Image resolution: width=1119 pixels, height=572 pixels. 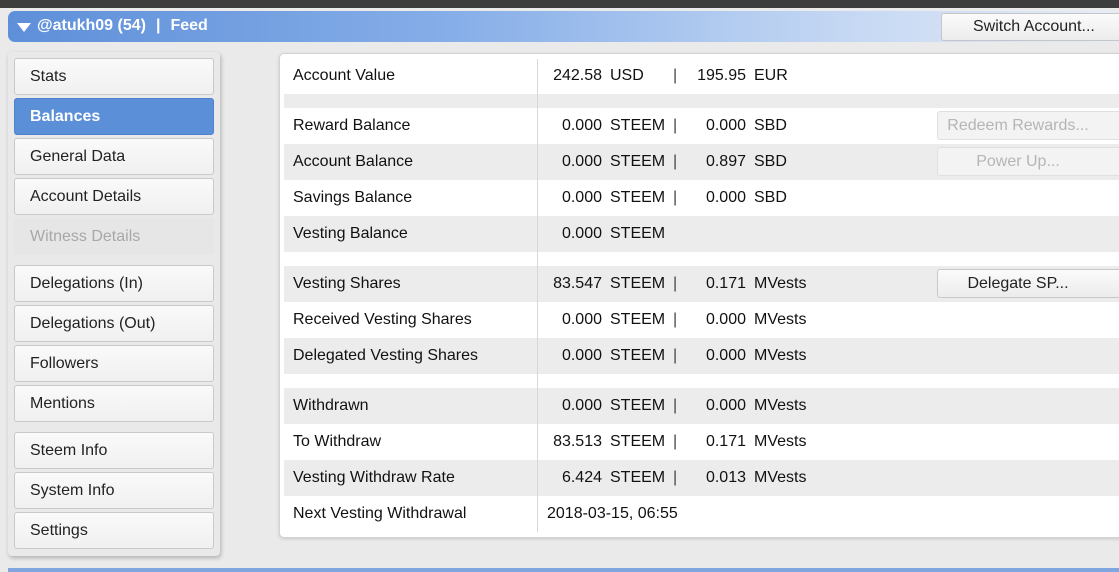 I want to click on value-primary: 83.513, so click(x=577, y=441).